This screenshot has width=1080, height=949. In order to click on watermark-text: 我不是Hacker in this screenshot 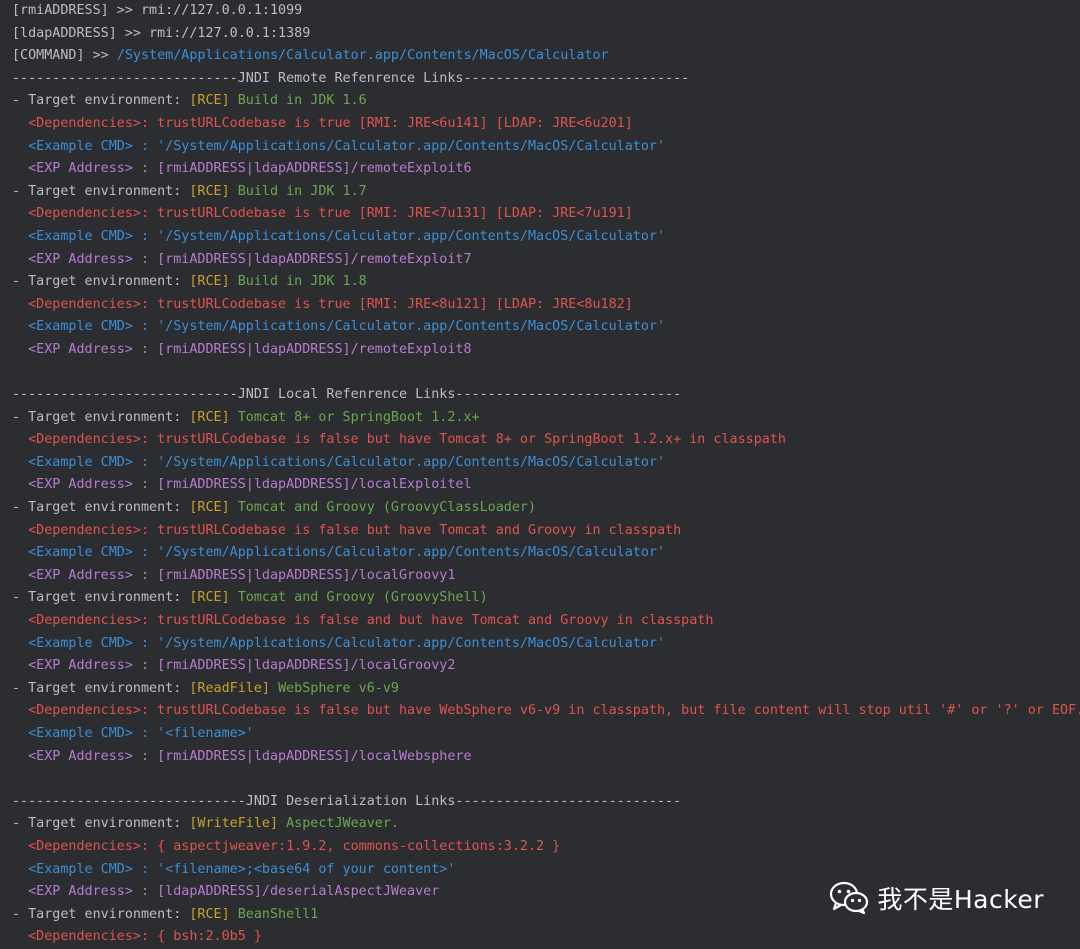, I will do `click(960, 899)`.